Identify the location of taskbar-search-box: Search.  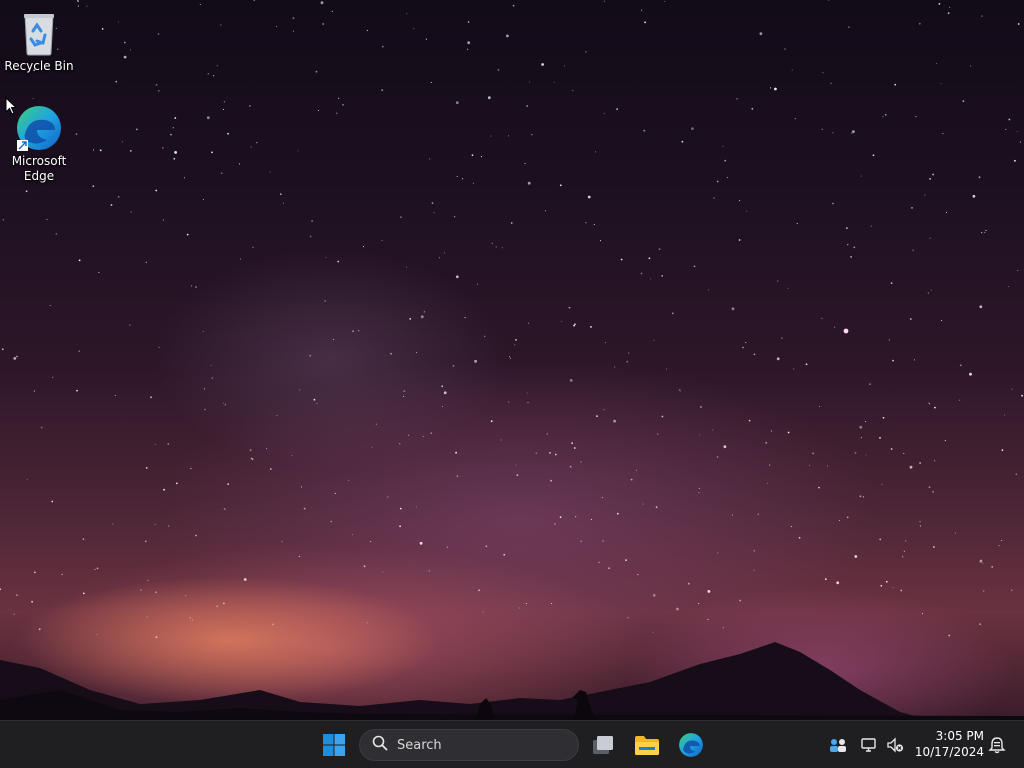
(469, 745).